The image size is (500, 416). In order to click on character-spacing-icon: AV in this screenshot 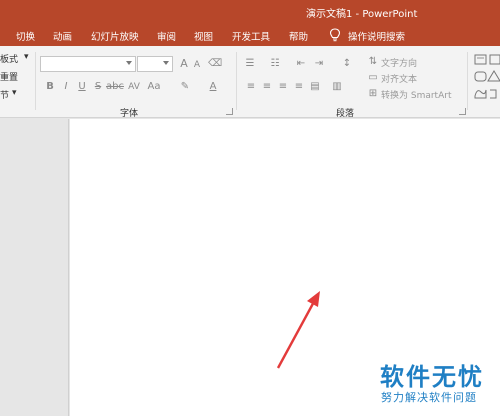, I will do `click(134, 87)`.